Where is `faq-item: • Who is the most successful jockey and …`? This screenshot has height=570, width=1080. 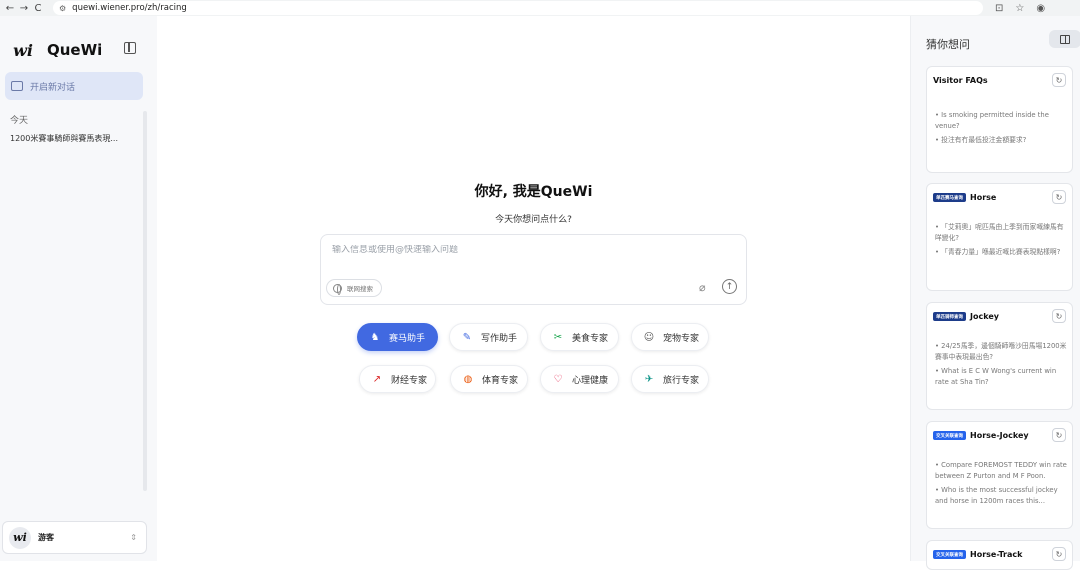 faq-item: • Who is the most successful jockey and … is located at coordinates (1002, 495).